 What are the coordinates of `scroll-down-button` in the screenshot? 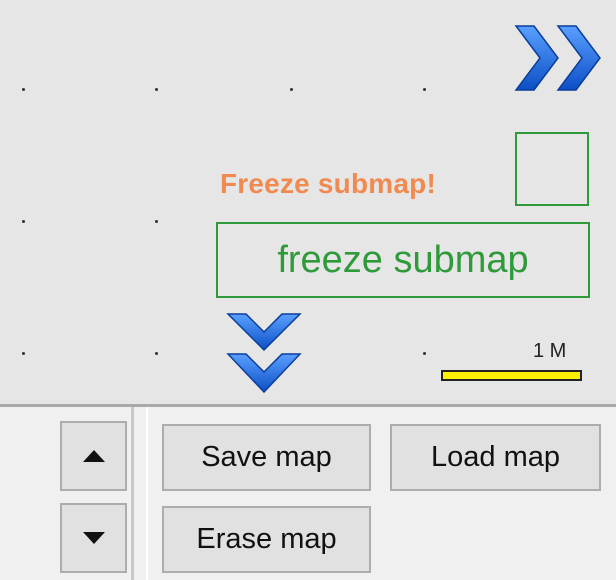 It's located at (93, 538).